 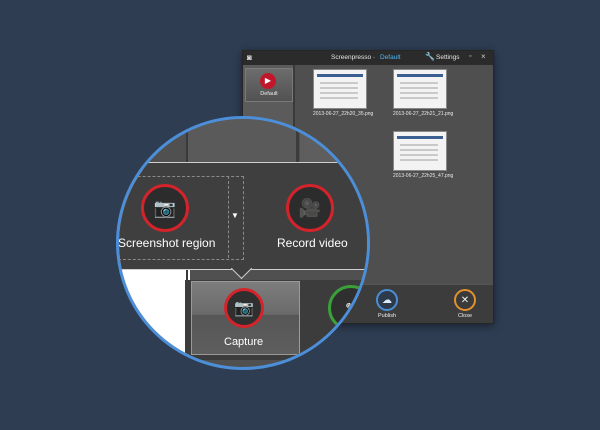 I want to click on thumbnail-item: 2013-06-27_22h20_35.png, so click(x=343, y=93).